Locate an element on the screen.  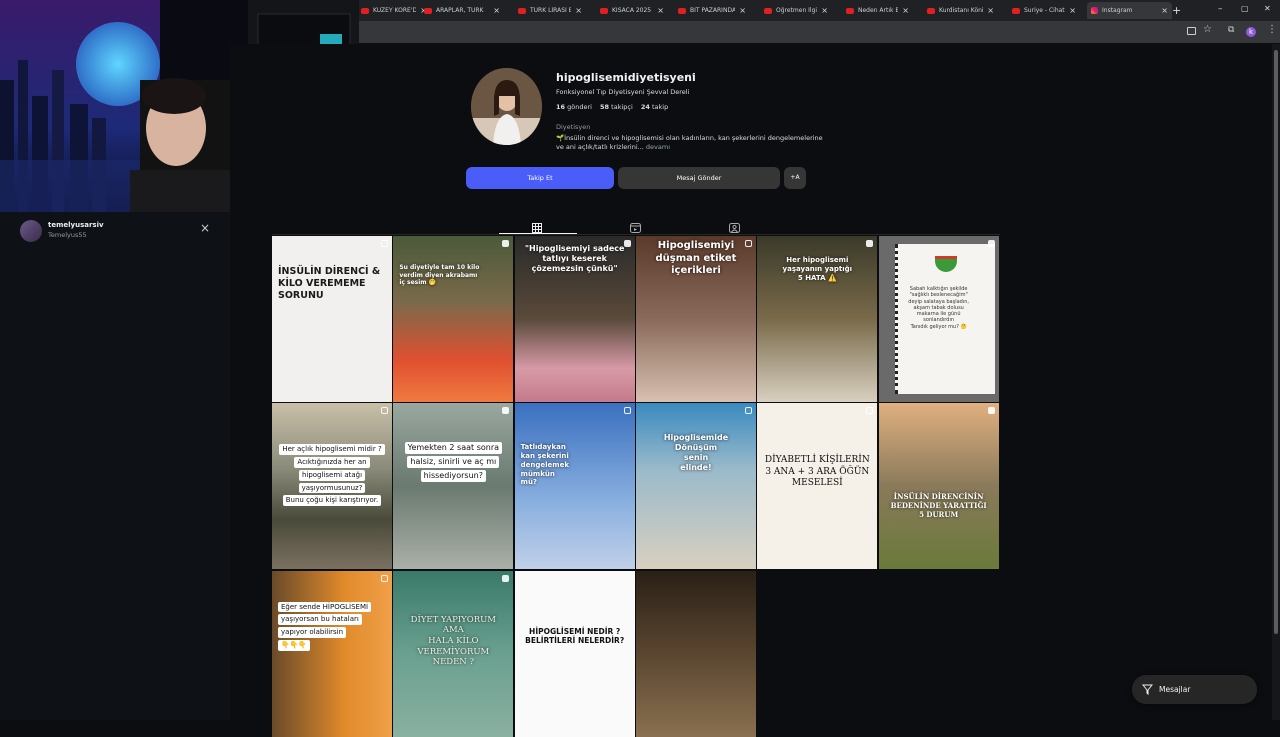
browser-tab: KISACA 2025 - Yo × is located at coordinates (632, 10).